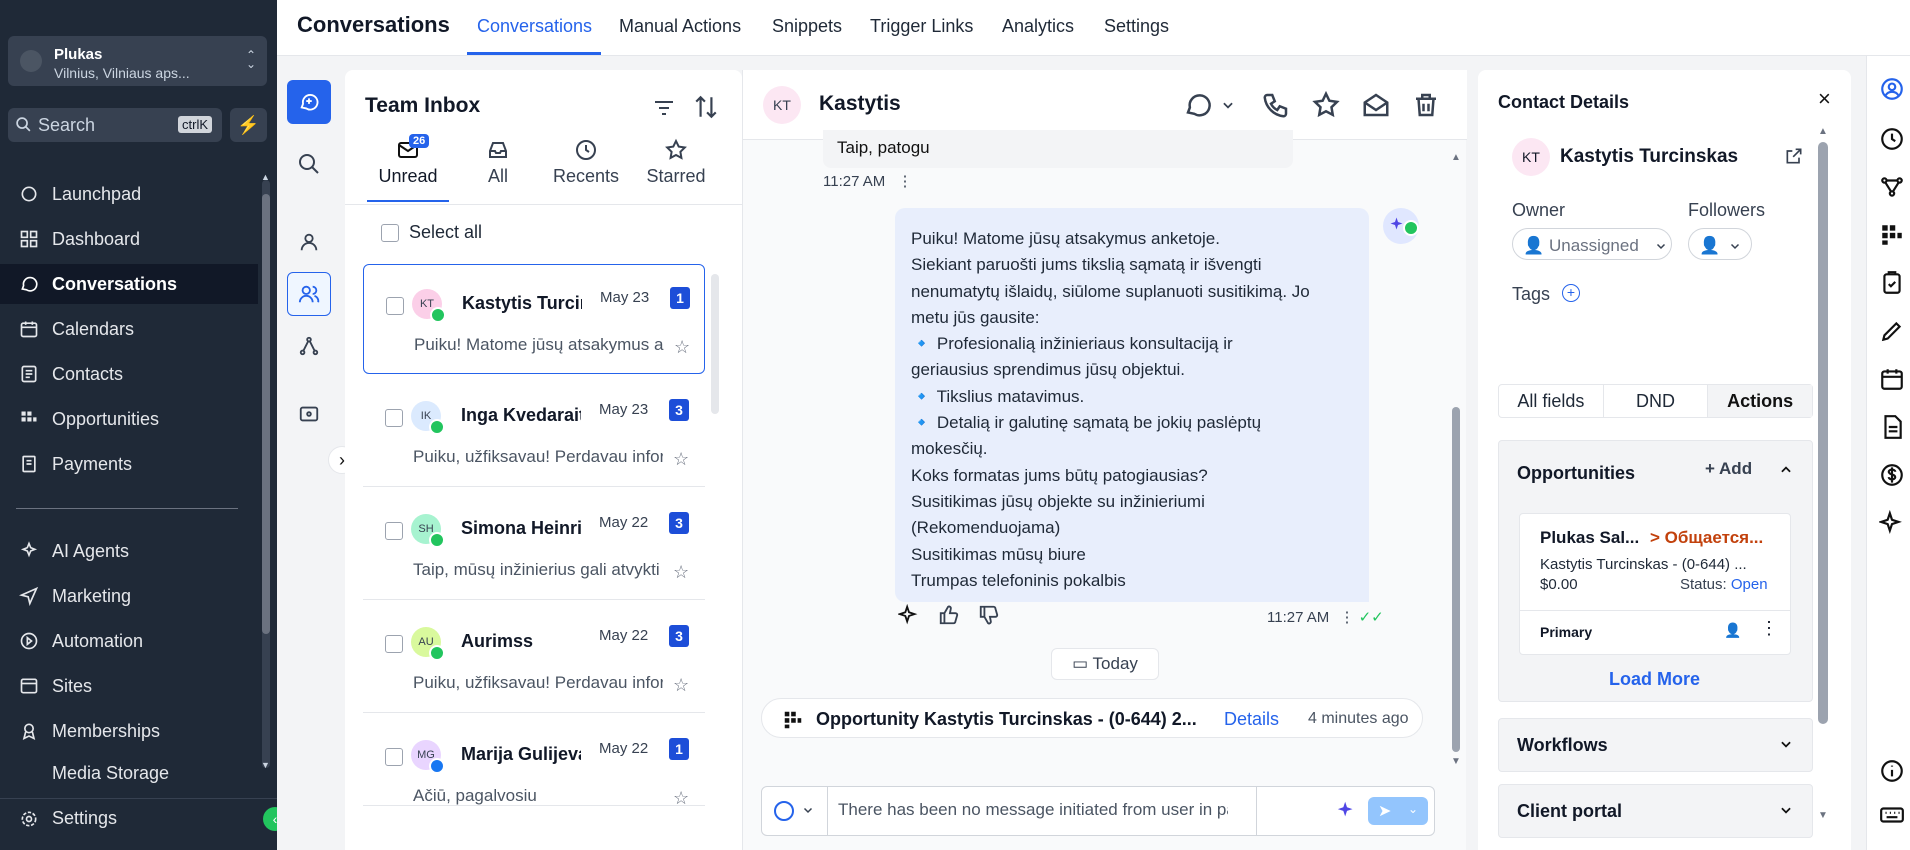 The width and height of the screenshot is (1910, 850). Describe the element at coordinates (921, 26) in the screenshot. I see `tab-trigger-links: Trigger Links` at that location.